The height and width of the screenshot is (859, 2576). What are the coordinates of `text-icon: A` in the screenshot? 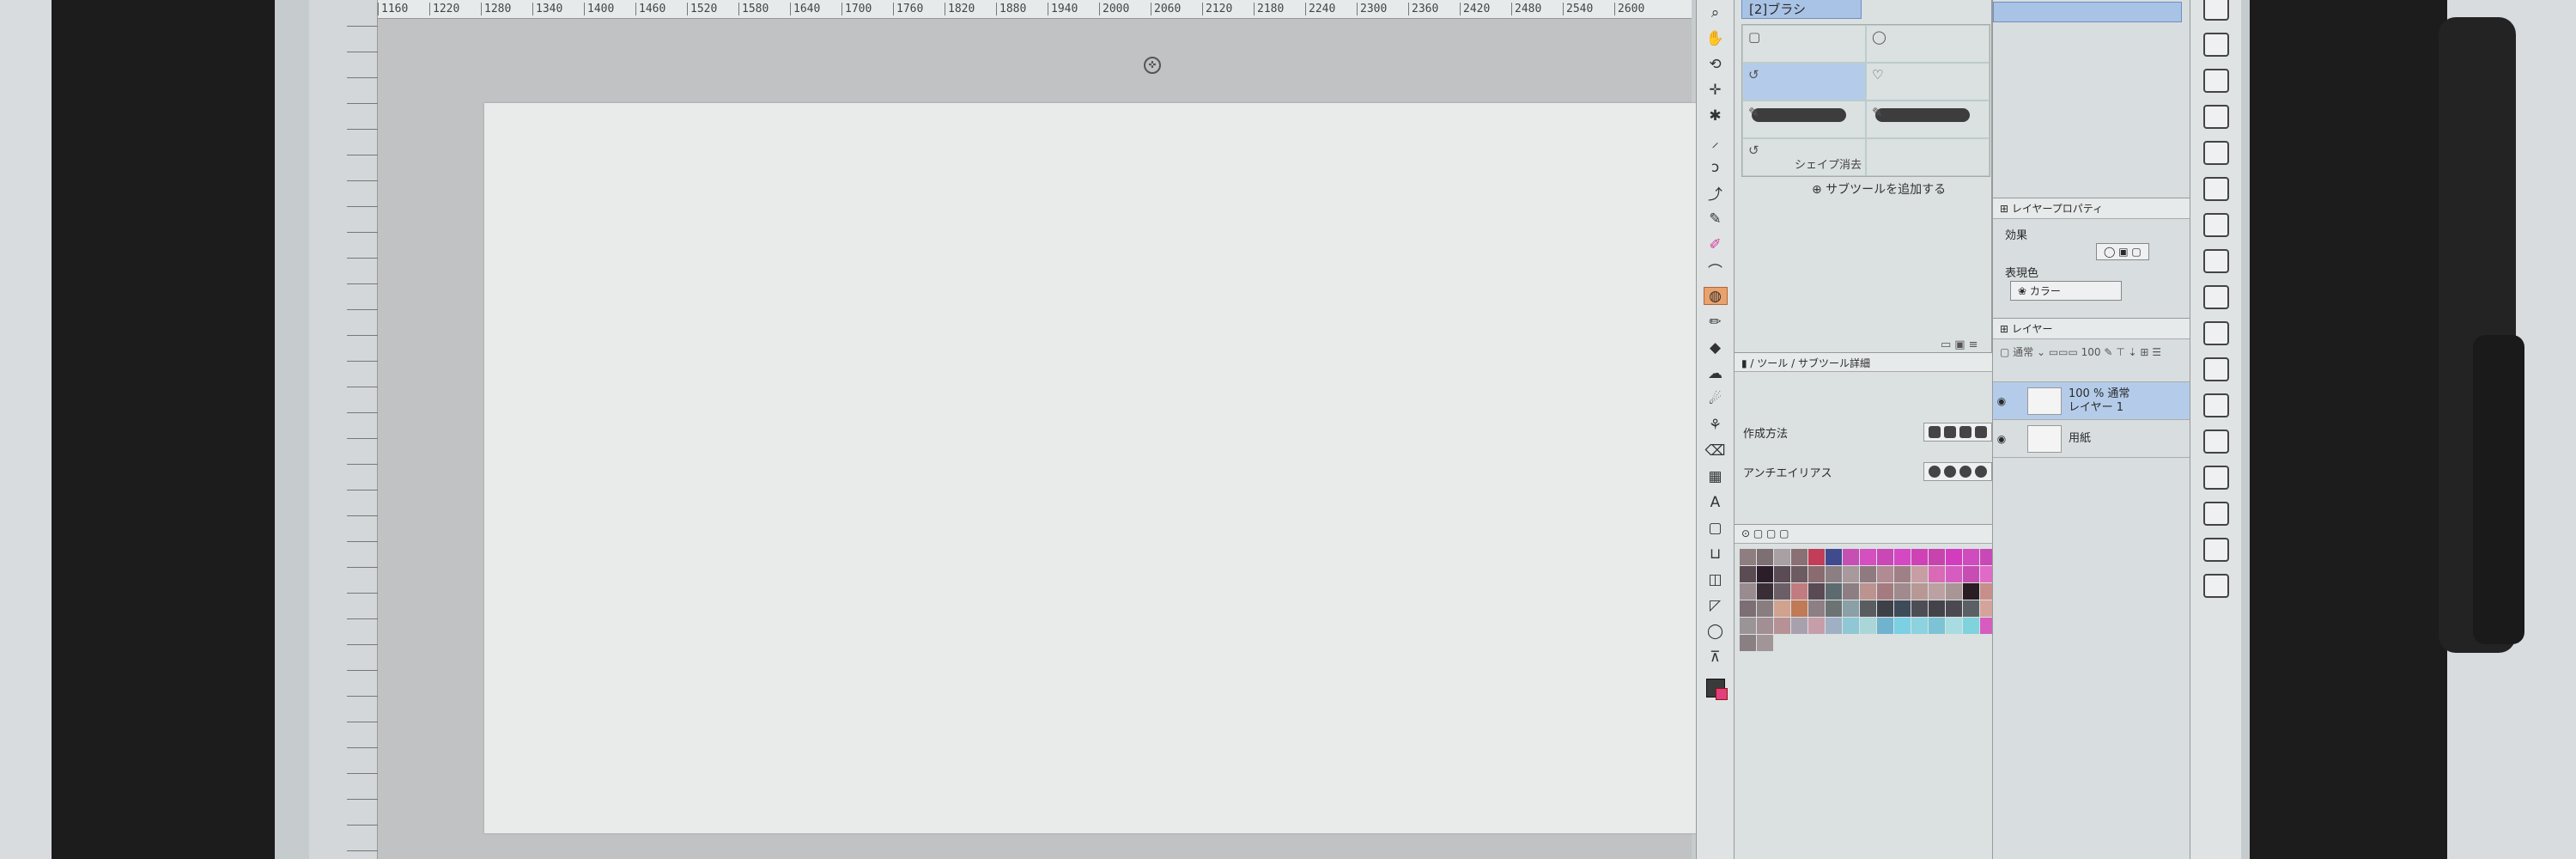 It's located at (1716, 502).